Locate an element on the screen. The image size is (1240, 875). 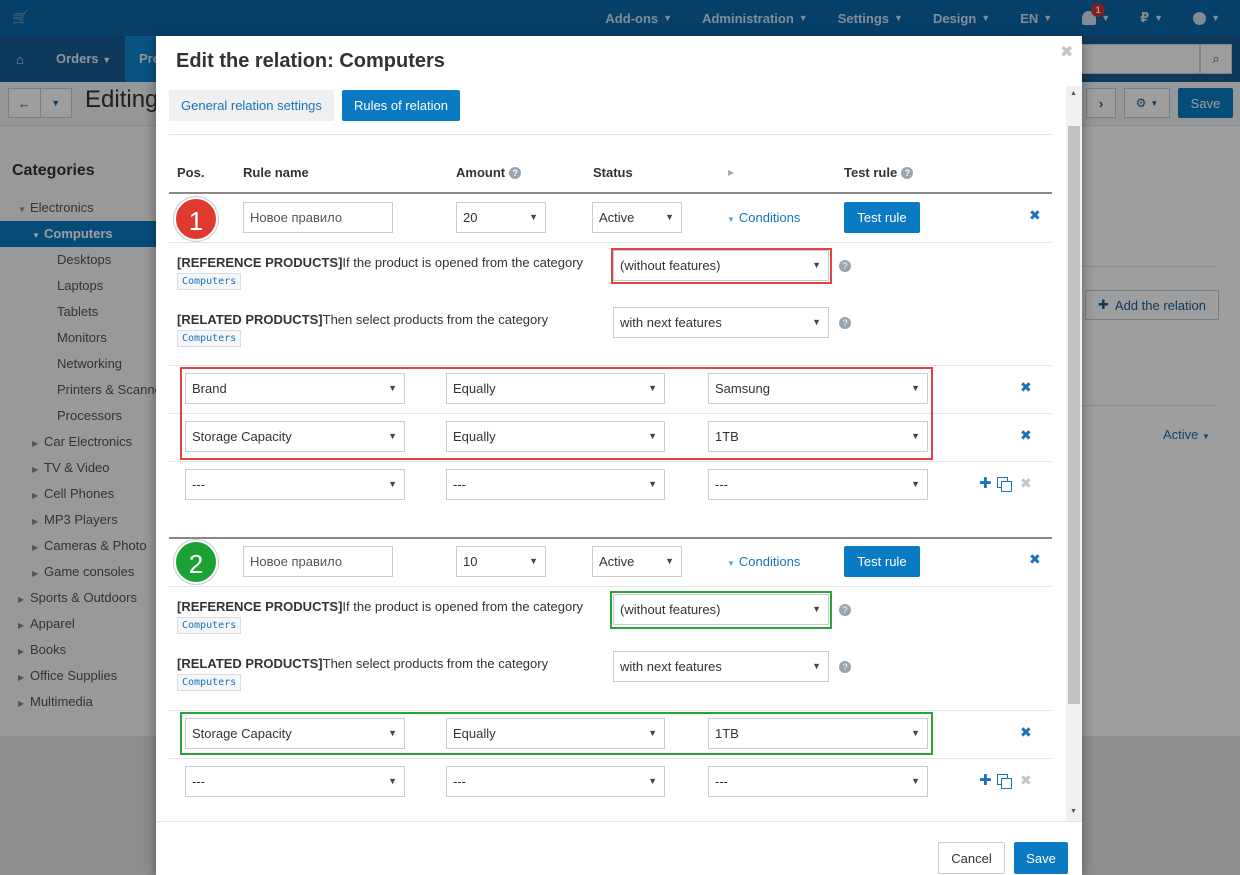
close-icon: ✖ is located at coordinates (1066, 52).